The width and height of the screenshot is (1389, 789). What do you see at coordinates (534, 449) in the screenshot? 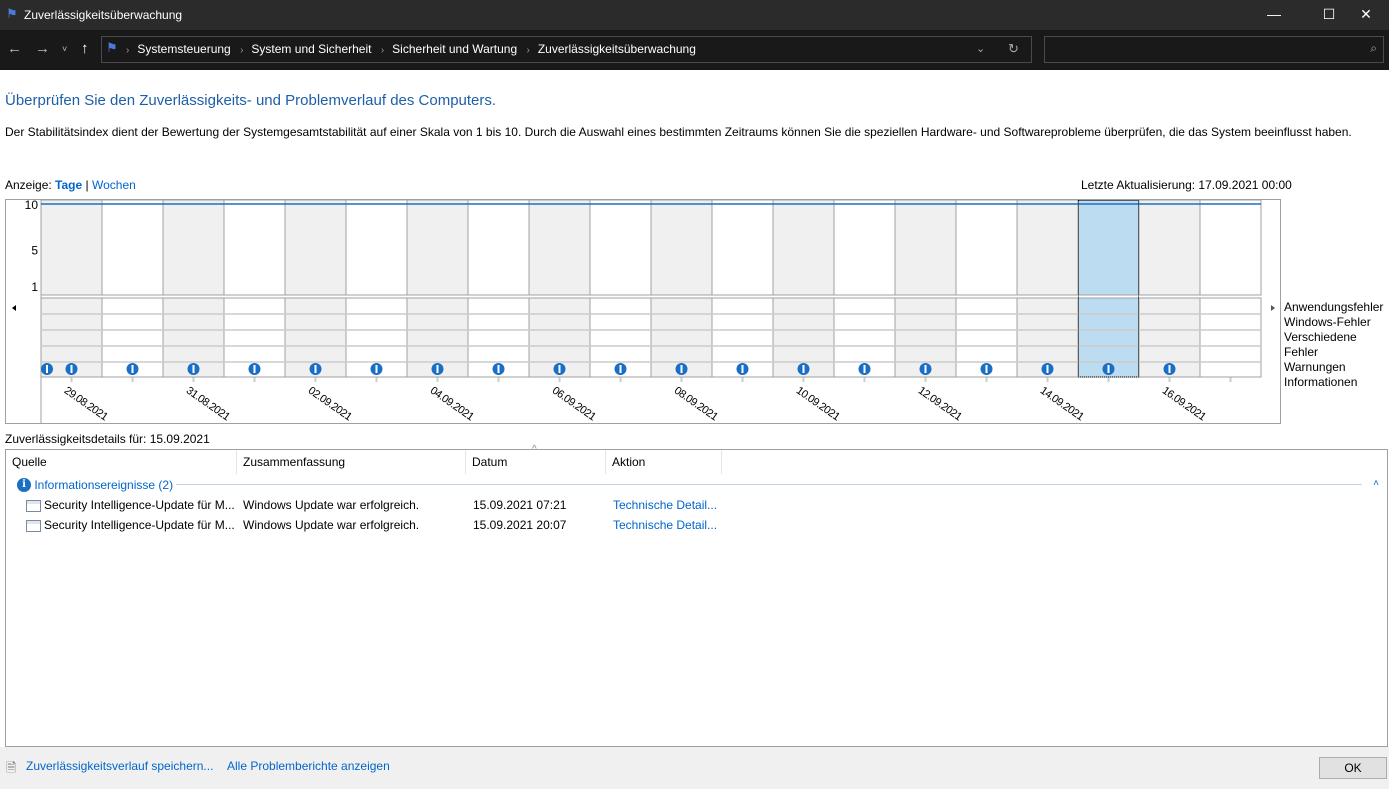
I see `sort-ascending-icon: ^` at bounding box center [534, 449].